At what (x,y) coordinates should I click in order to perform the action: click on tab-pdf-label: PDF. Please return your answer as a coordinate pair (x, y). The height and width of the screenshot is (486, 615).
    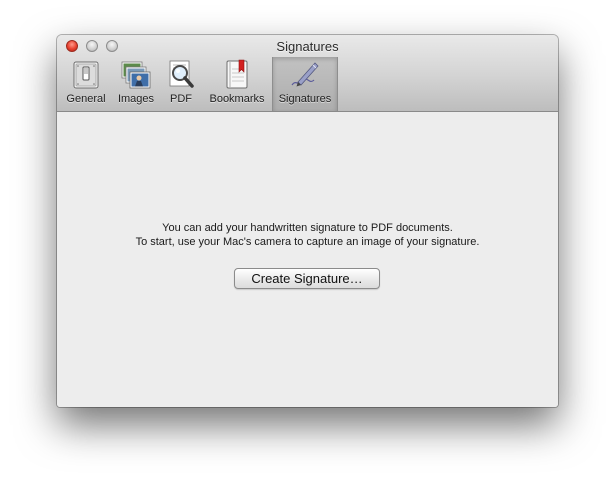
    Looking at the image, I should click on (181, 99).